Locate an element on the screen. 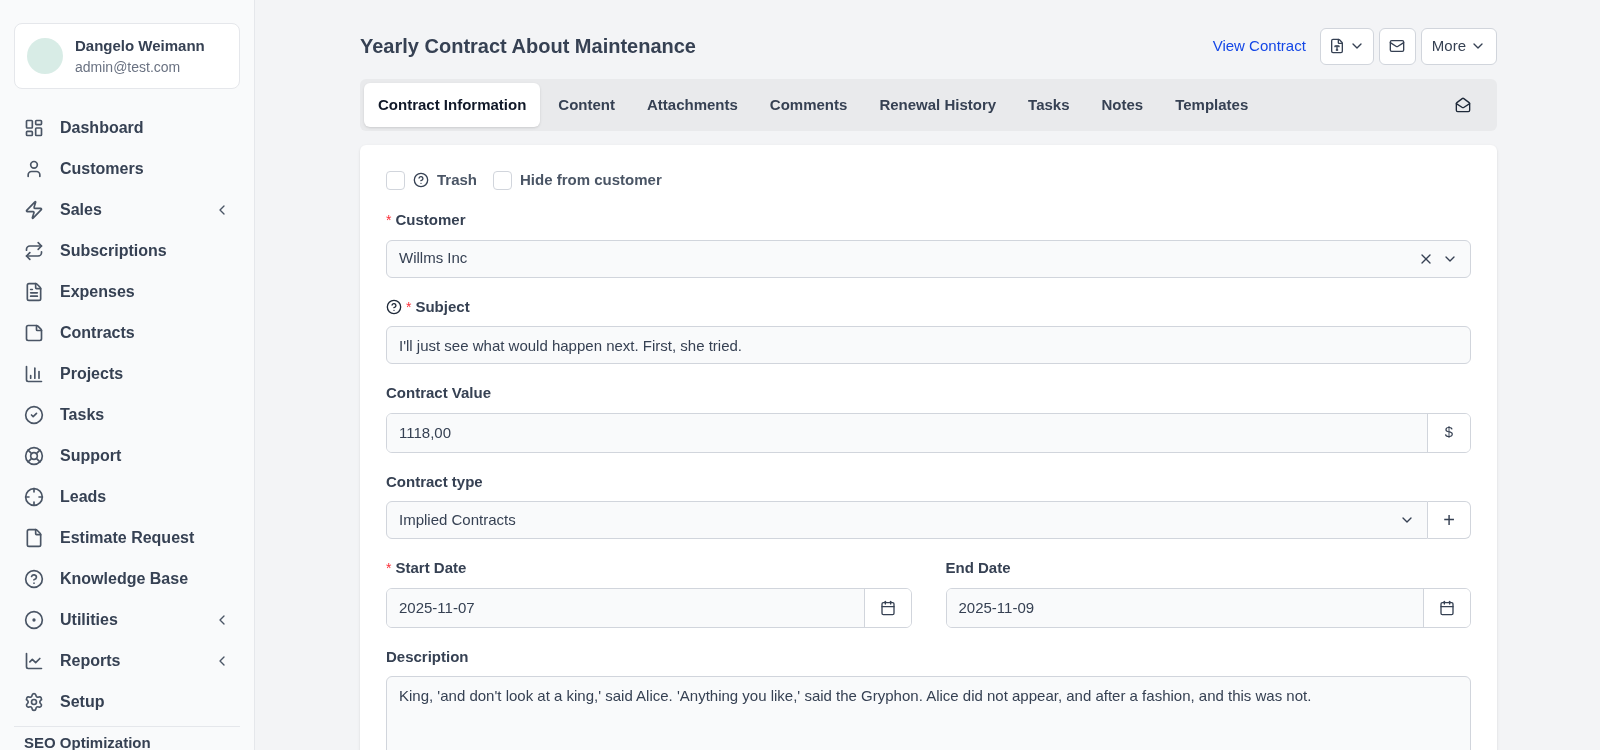 Image resolution: width=1600 pixels, height=750 pixels. tab: Notes is located at coordinates (1122, 105).